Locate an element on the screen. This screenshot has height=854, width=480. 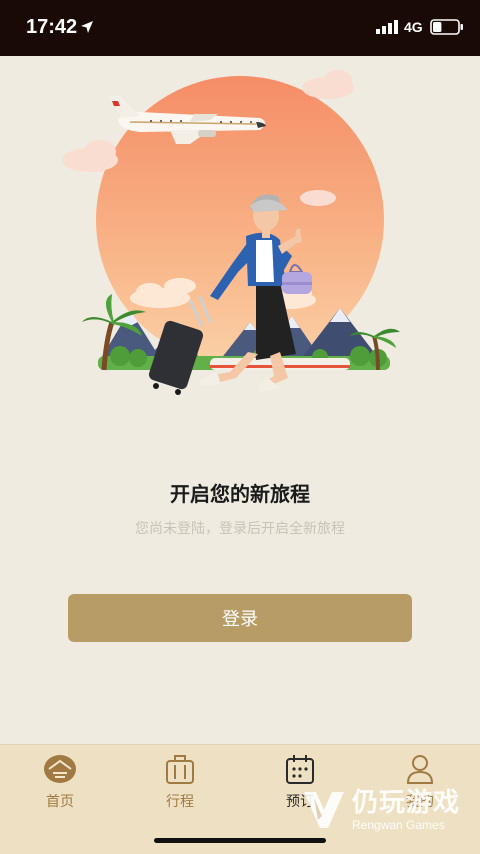
status-time: 17:42 is located at coordinates (52, 27).